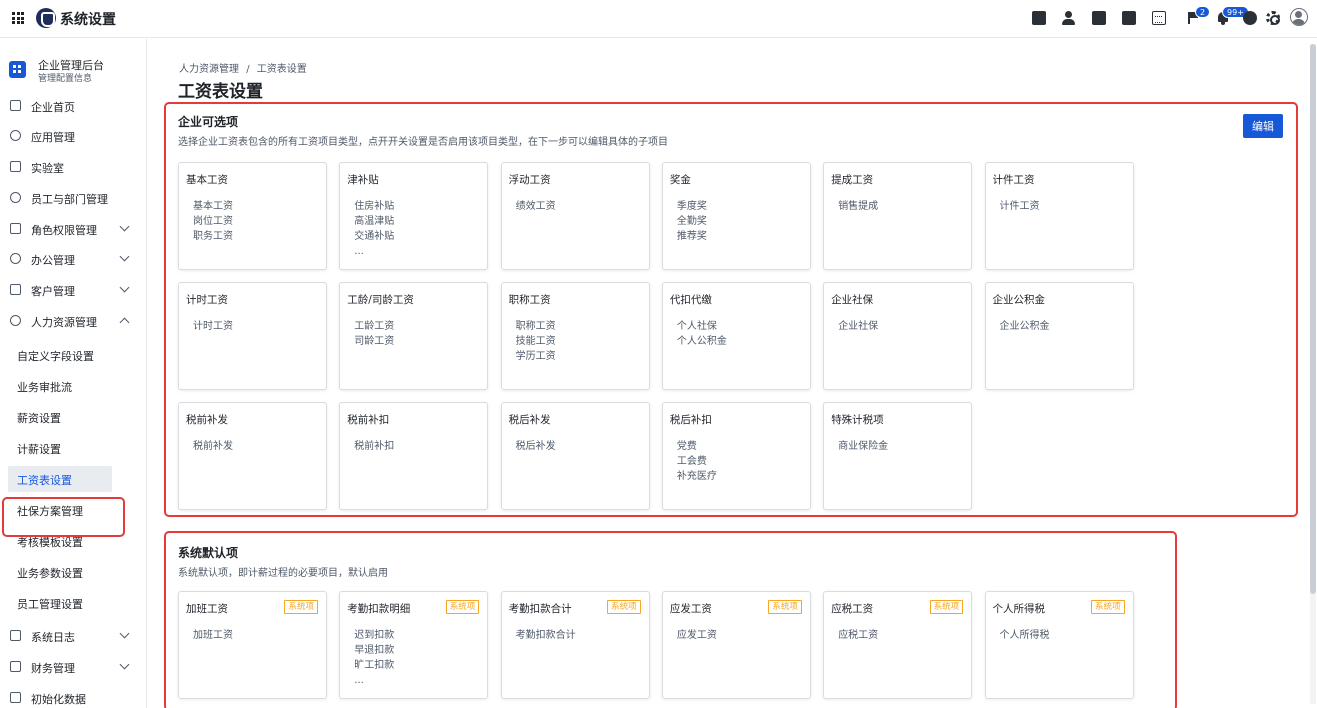 This screenshot has height=708, width=1317. What do you see at coordinates (898, 216) in the screenshot?
I see `optional-card: 提成工资 销售提成` at bounding box center [898, 216].